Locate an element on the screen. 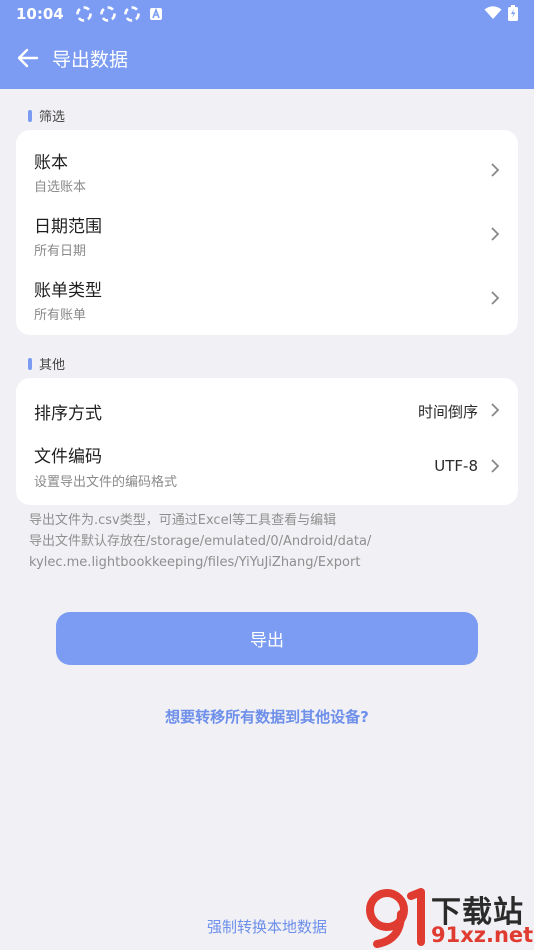 The width and height of the screenshot is (534, 950). row-sort-order: 排序方式 时间倒序 is located at coordinates (267, 410).